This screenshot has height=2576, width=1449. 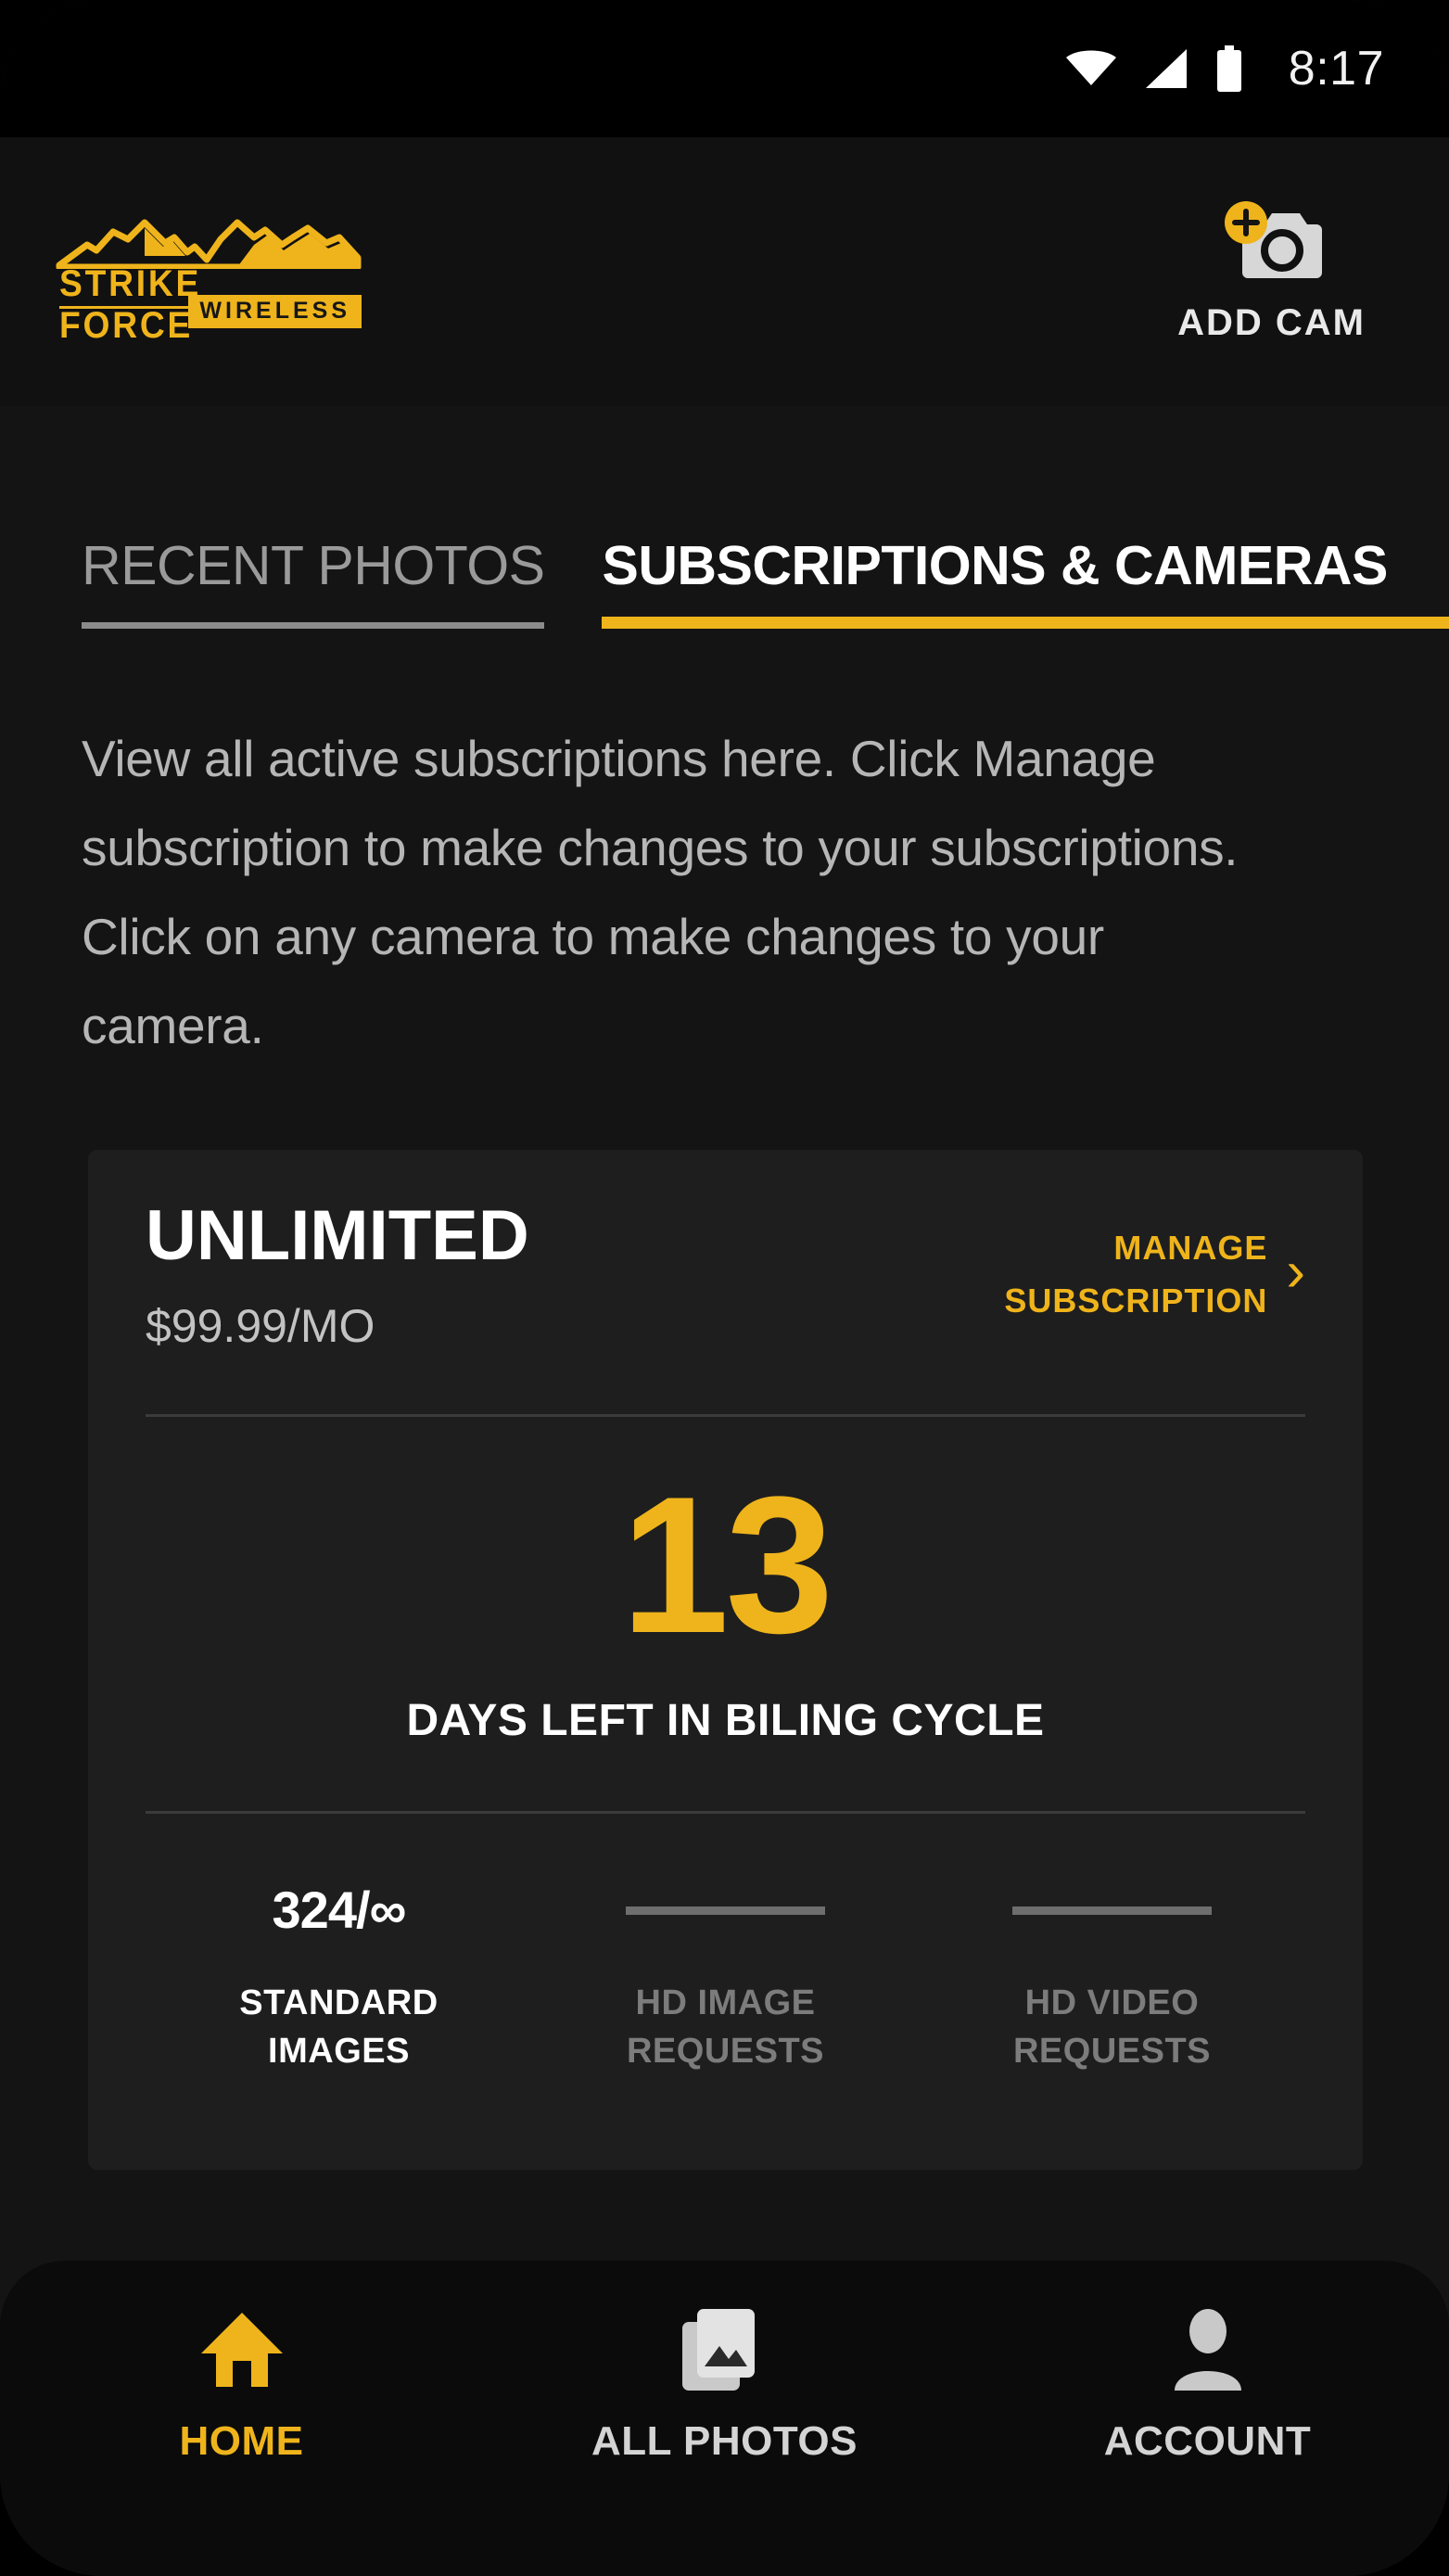 I want to click on plan-info: UNLIMITED $99.99/MO, so click(x=337, y=1274).